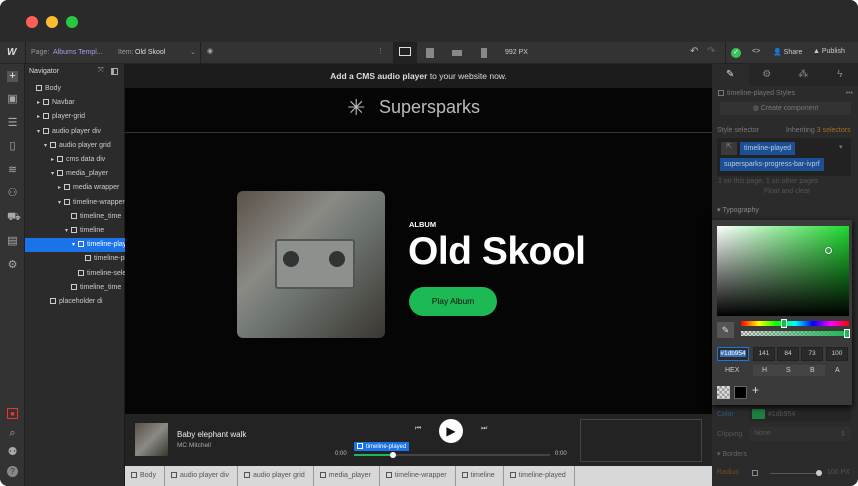  What do you see at coordinates (733, 353) in the screenshot?
I see `hex-input: #1db954` at bounding box center [733, 353].